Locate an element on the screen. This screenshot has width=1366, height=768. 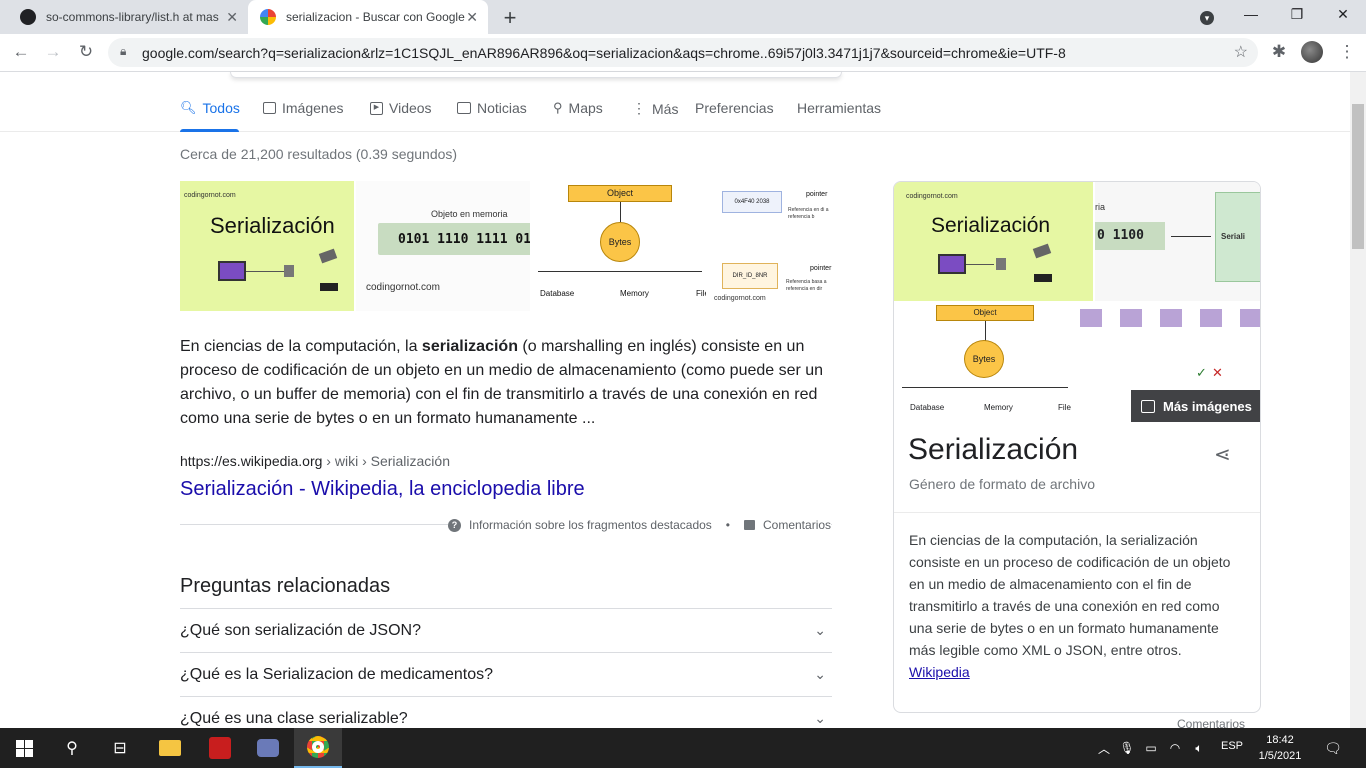
google-icon is located at coordinates (268, 17).